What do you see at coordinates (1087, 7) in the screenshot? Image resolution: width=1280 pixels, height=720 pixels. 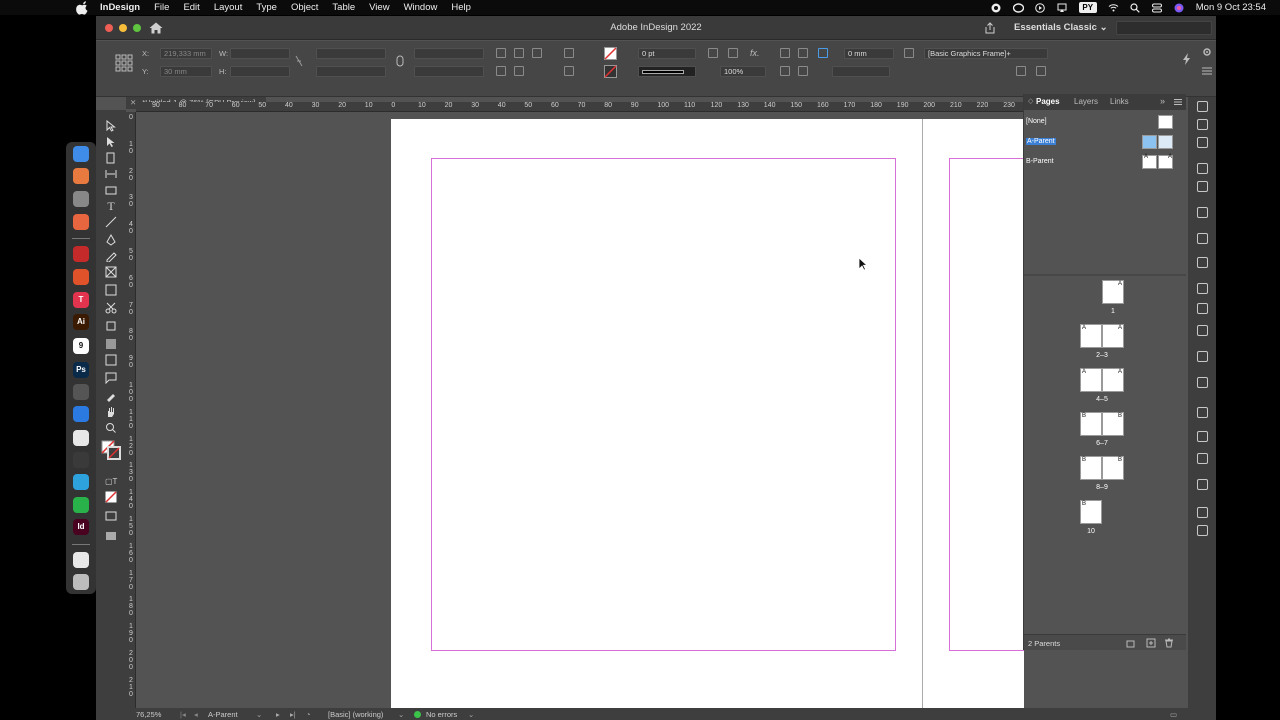 I see `input-source-badge: PY` at bounding box center [1087, 7].